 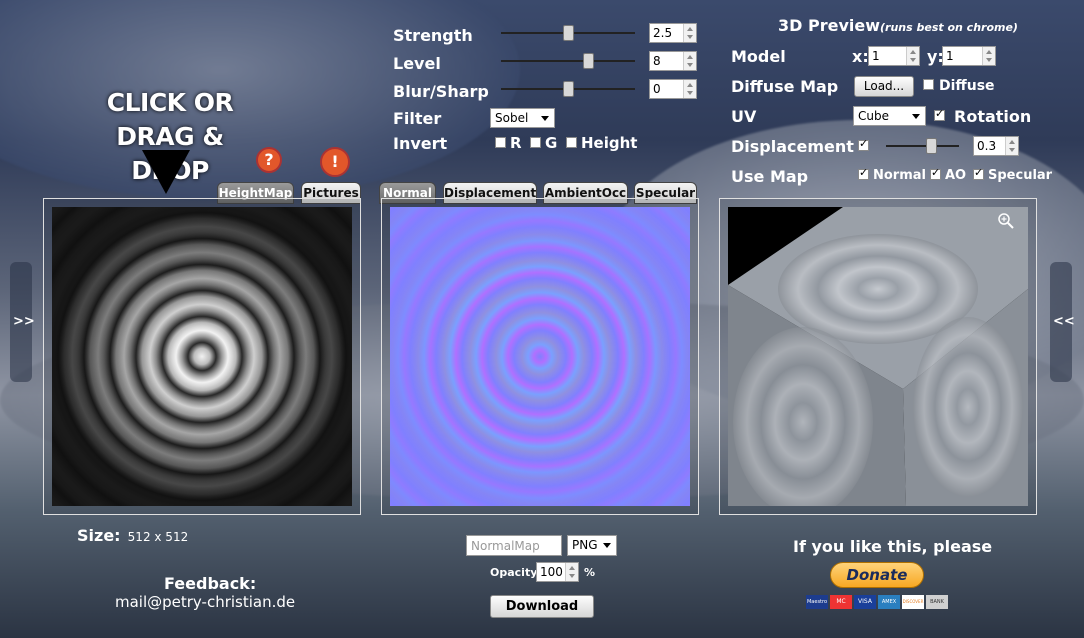 I want to click on model-y-value: 1, so click(x=950, y=56).